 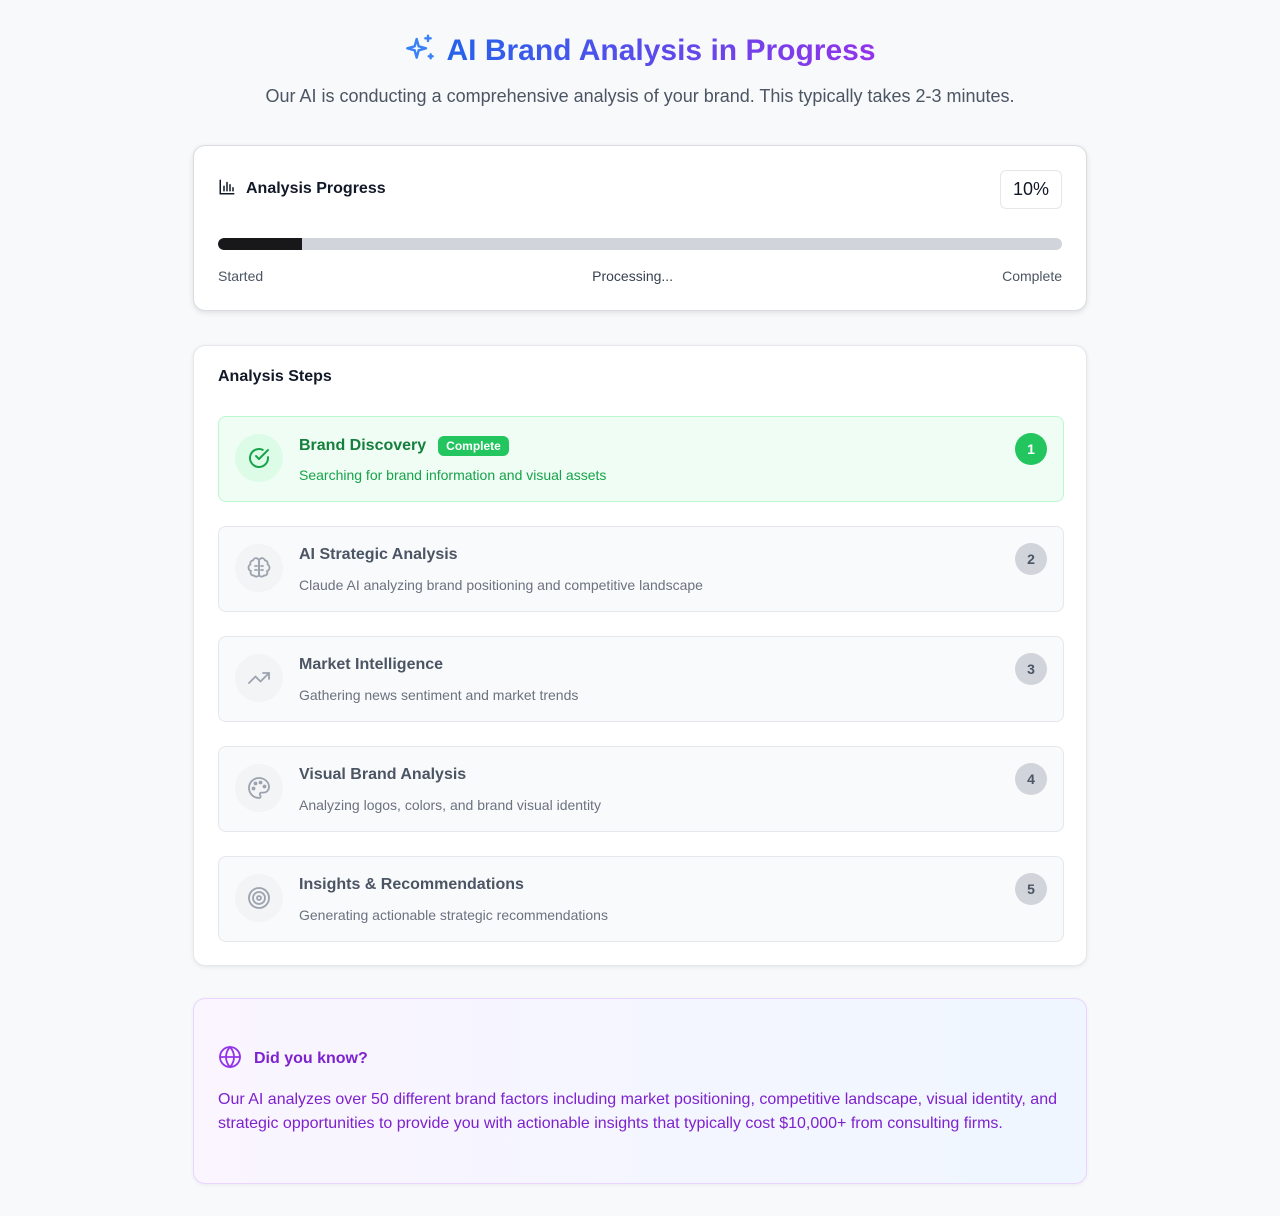 I want to click on sparkles-icon, so click(x=420, y=51).